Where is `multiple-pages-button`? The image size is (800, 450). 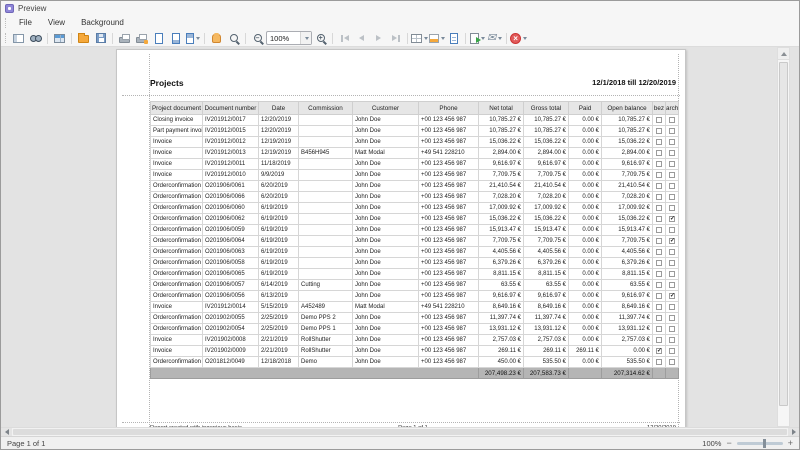
multiple-pages-button is located at coordinates (419, 38).